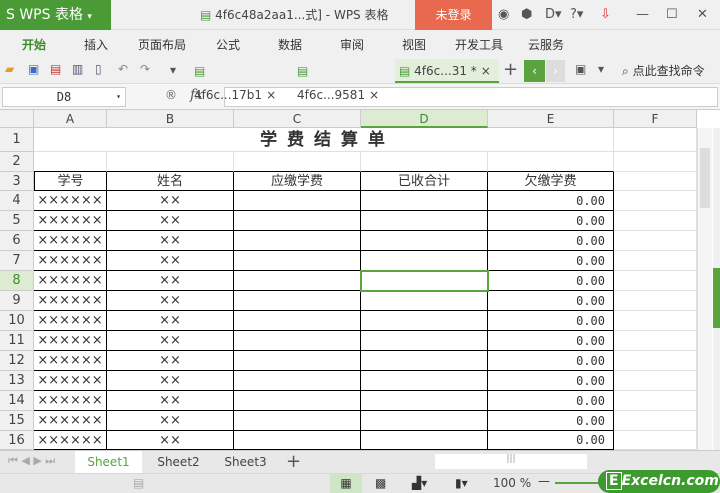 The width and height of the screenshot is (720, 493). Describe the element at coordinates (17, 281) in the screenshot. I see `row-header: 8` at that location.